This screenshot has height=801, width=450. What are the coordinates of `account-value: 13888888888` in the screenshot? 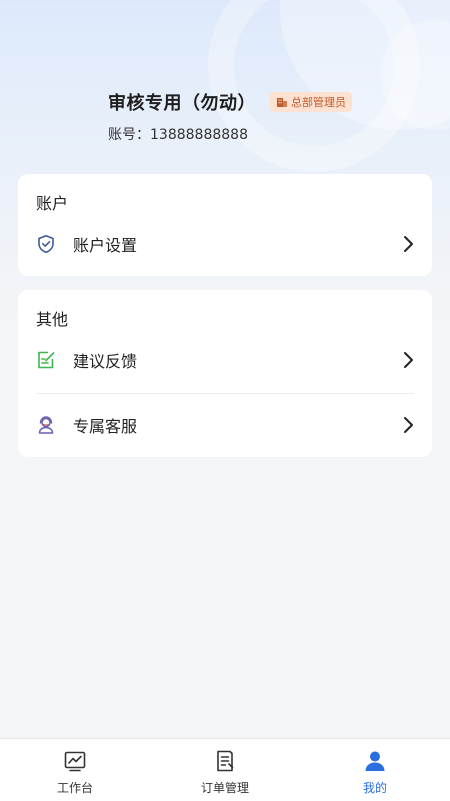 It's located at (199, 135).